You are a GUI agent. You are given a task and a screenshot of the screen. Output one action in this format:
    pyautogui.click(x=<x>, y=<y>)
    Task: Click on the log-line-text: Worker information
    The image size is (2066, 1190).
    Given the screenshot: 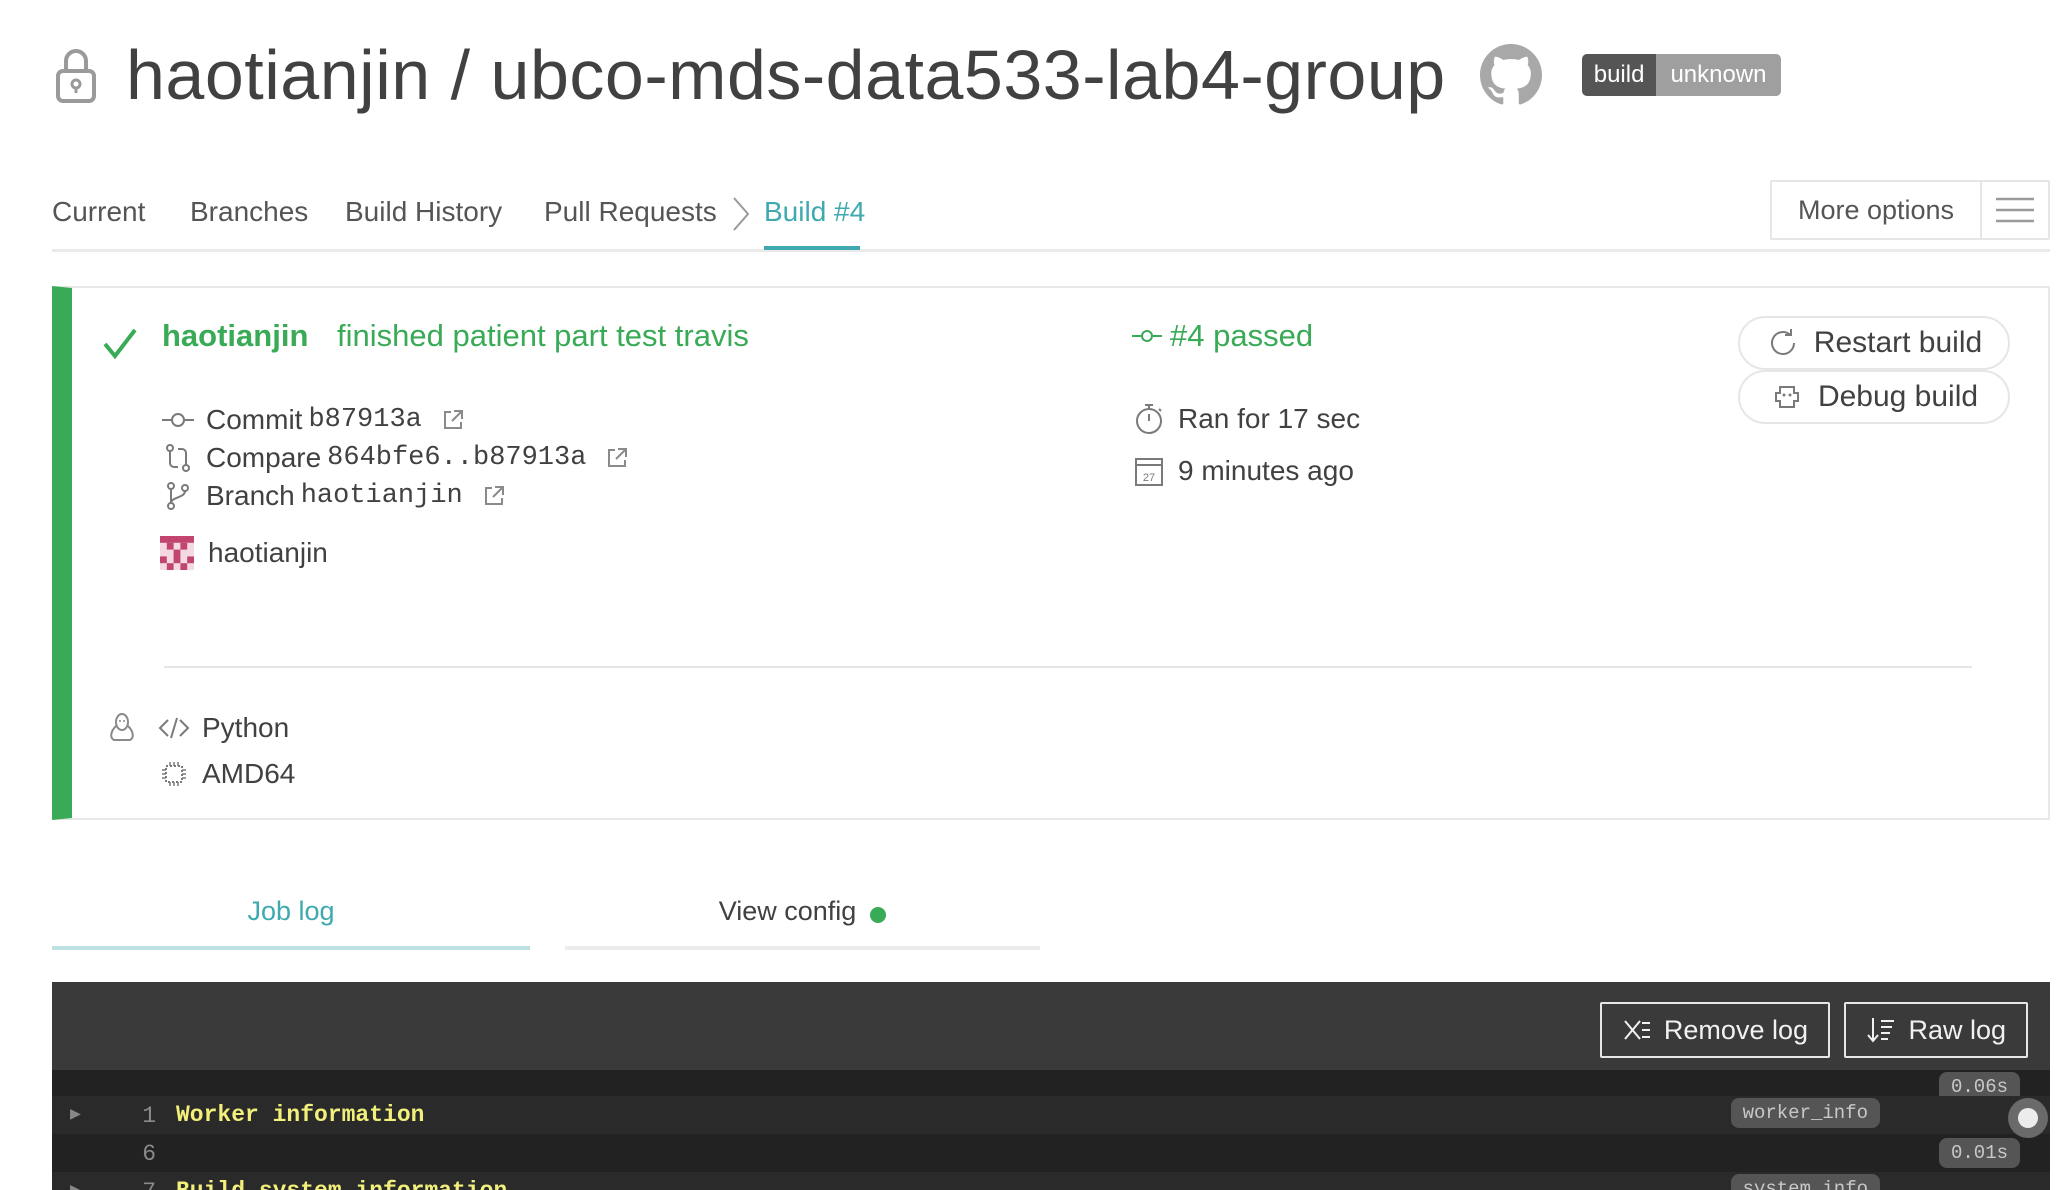 What is the action you would take?
    pyautogui.click(x=300, y=1115)
    